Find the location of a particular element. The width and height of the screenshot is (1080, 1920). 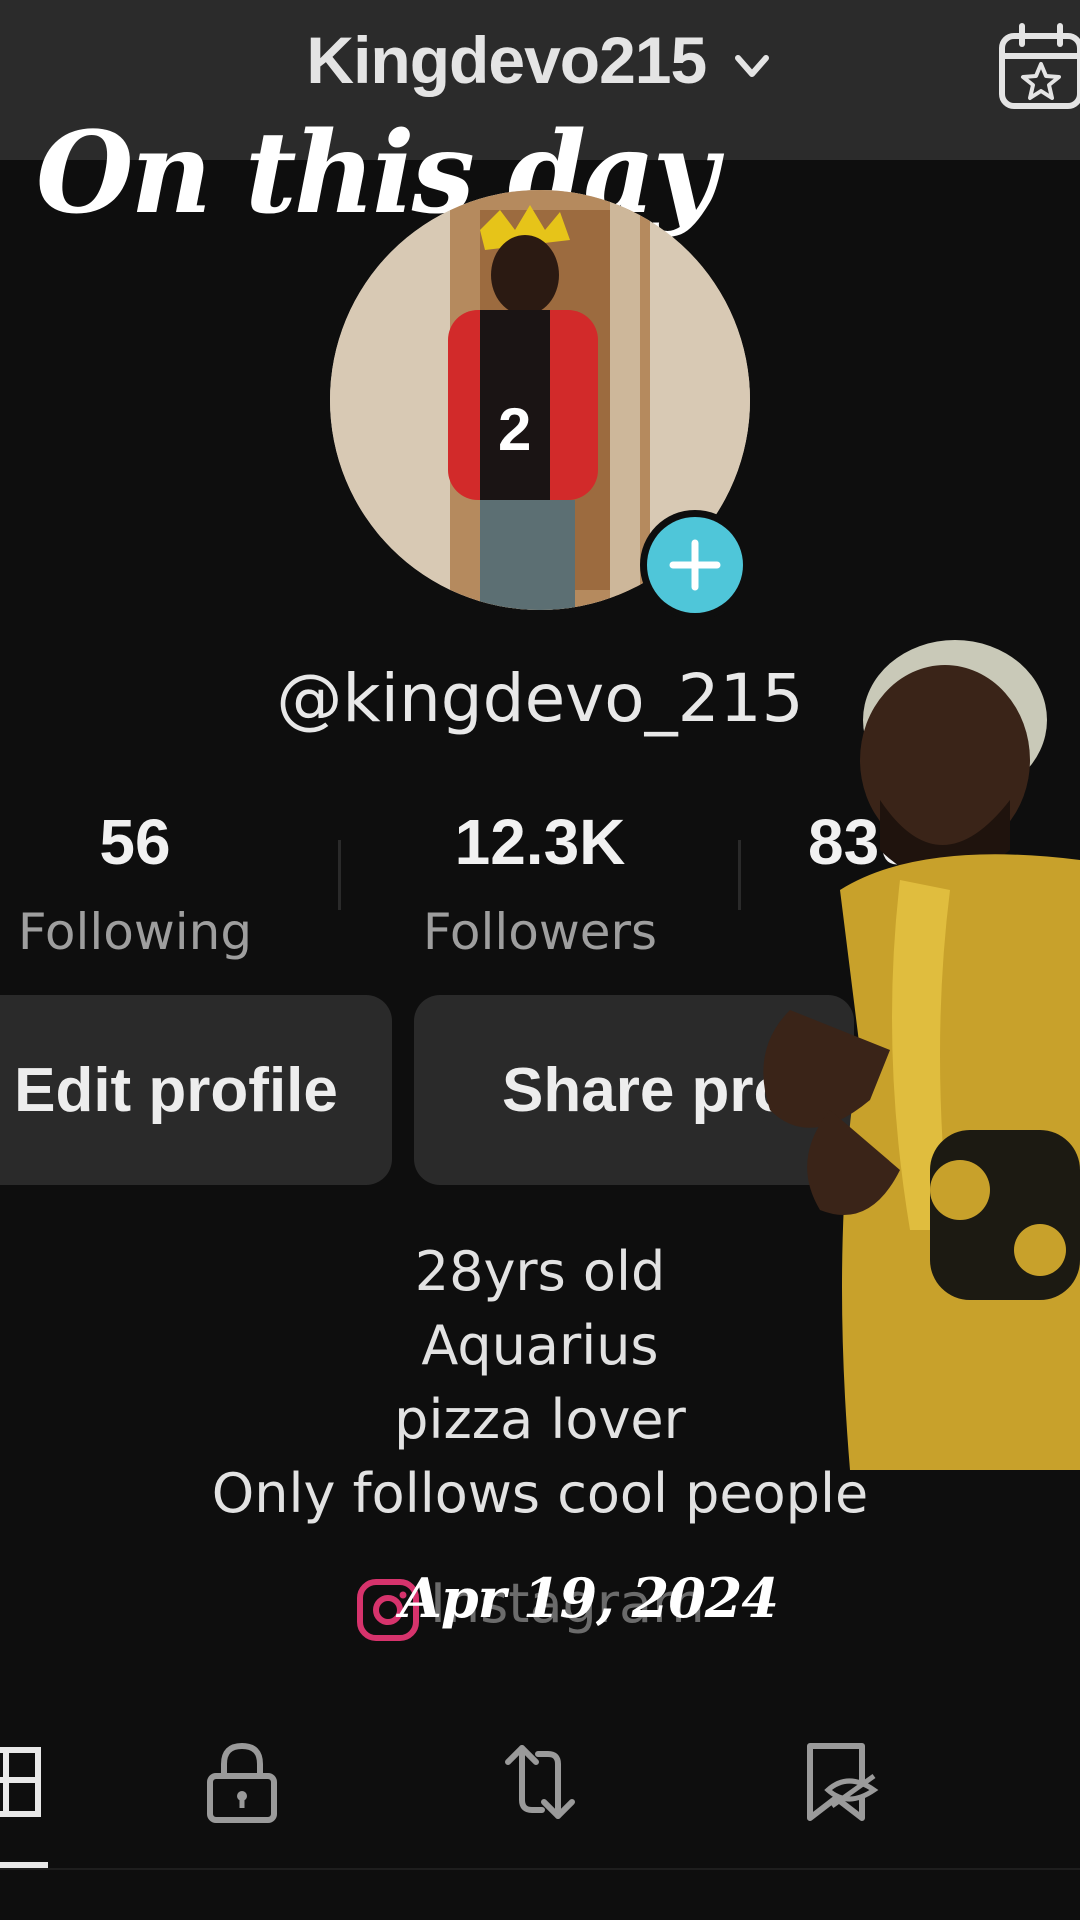

following-label: Following is located at coordinates (135, 932).